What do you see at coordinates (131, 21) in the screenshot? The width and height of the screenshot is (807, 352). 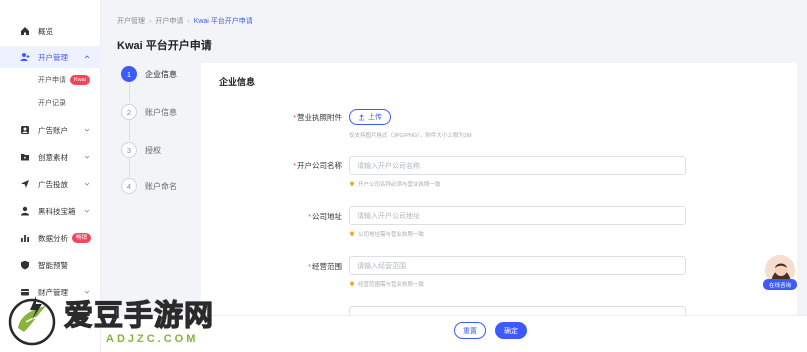 I see `breadcrumb-item: 开户管理` at bounding box center [131, 21].